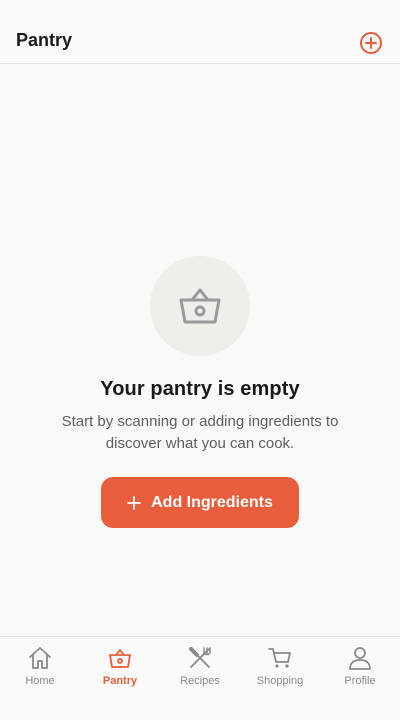 This screenshot has height=720, width=400. I want to click on bottom-tab-bar: Home Pantry Recipes Shopping Profile, so click(200, 678).